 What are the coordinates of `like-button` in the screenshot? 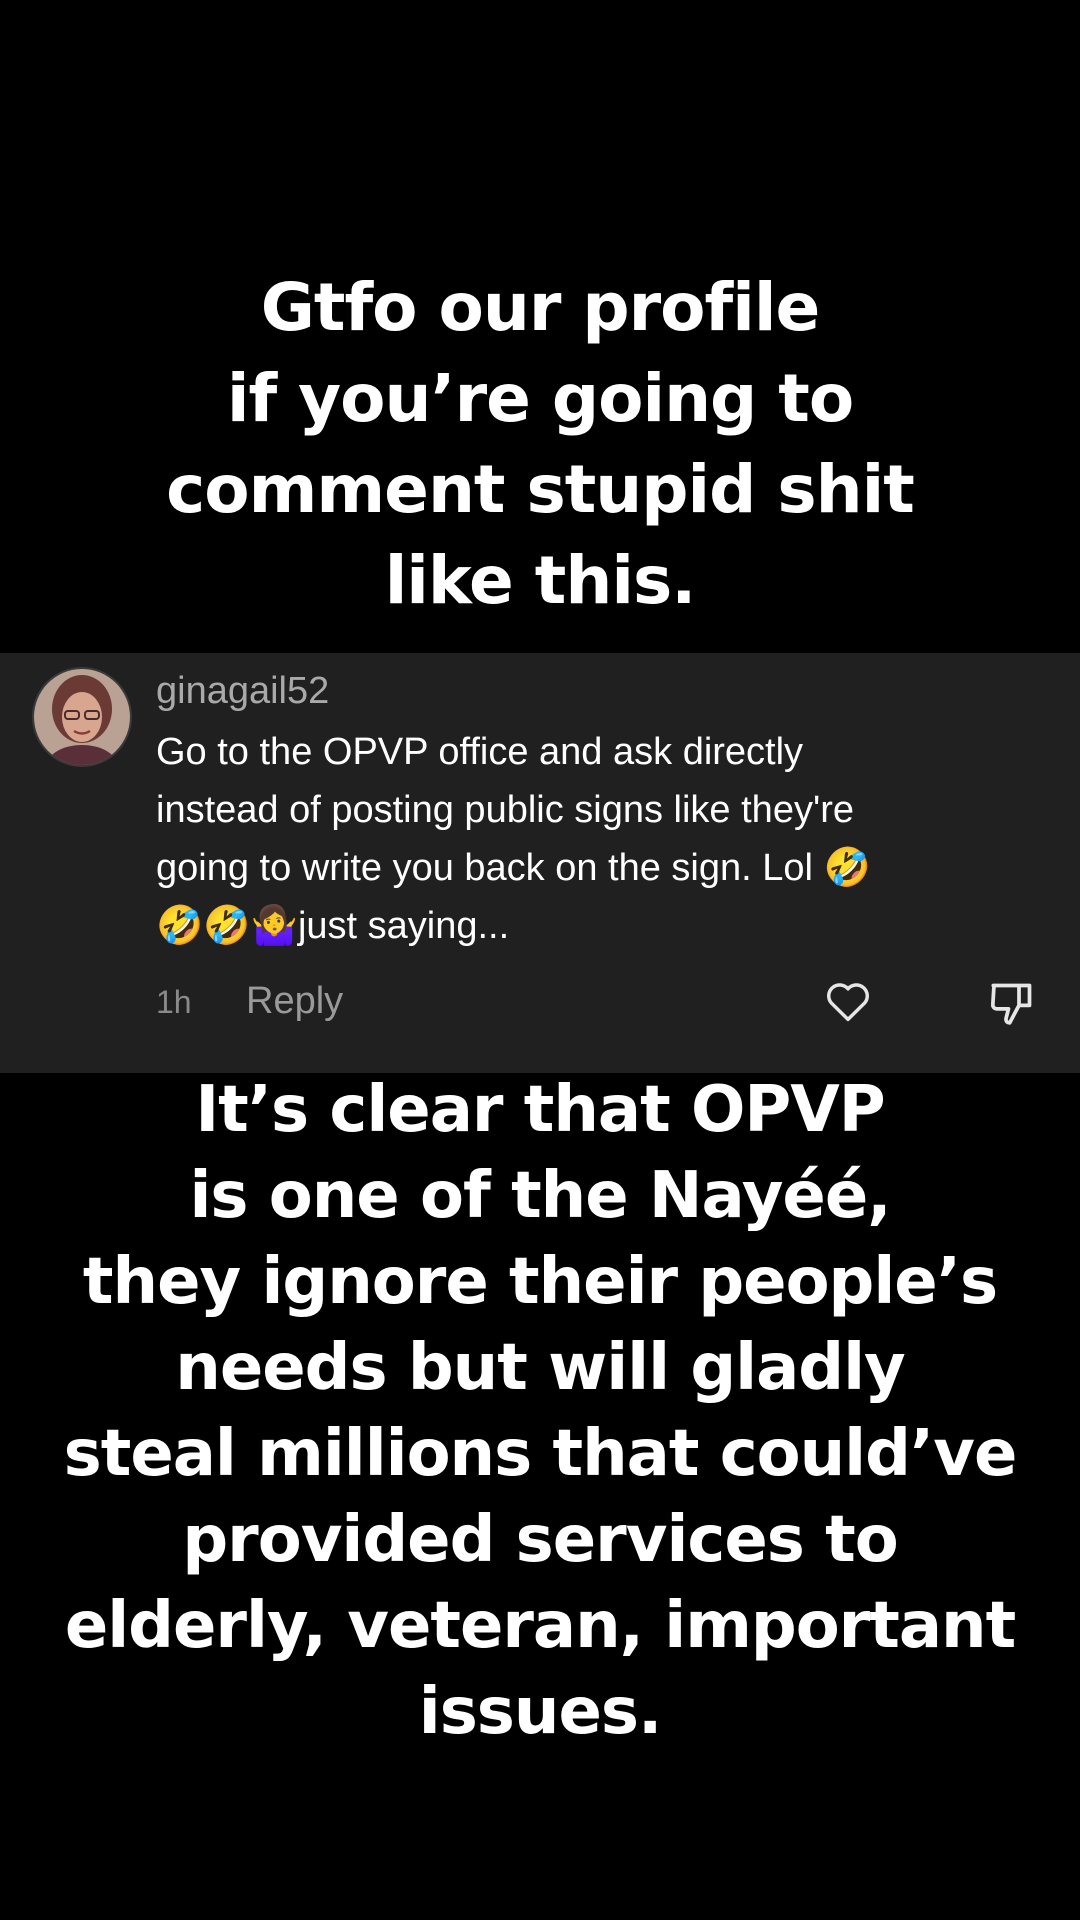 It's located at (848, 1001).